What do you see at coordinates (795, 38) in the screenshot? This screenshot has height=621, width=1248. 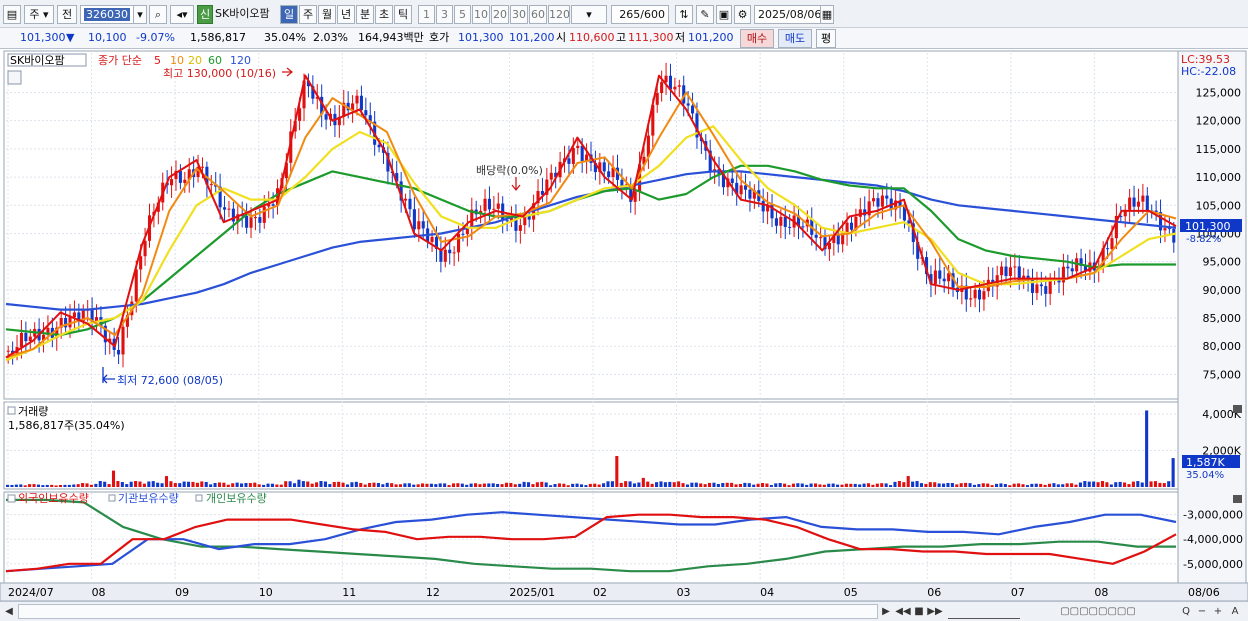 I see `sell-button: 매도` at bounding box center [795, 38].